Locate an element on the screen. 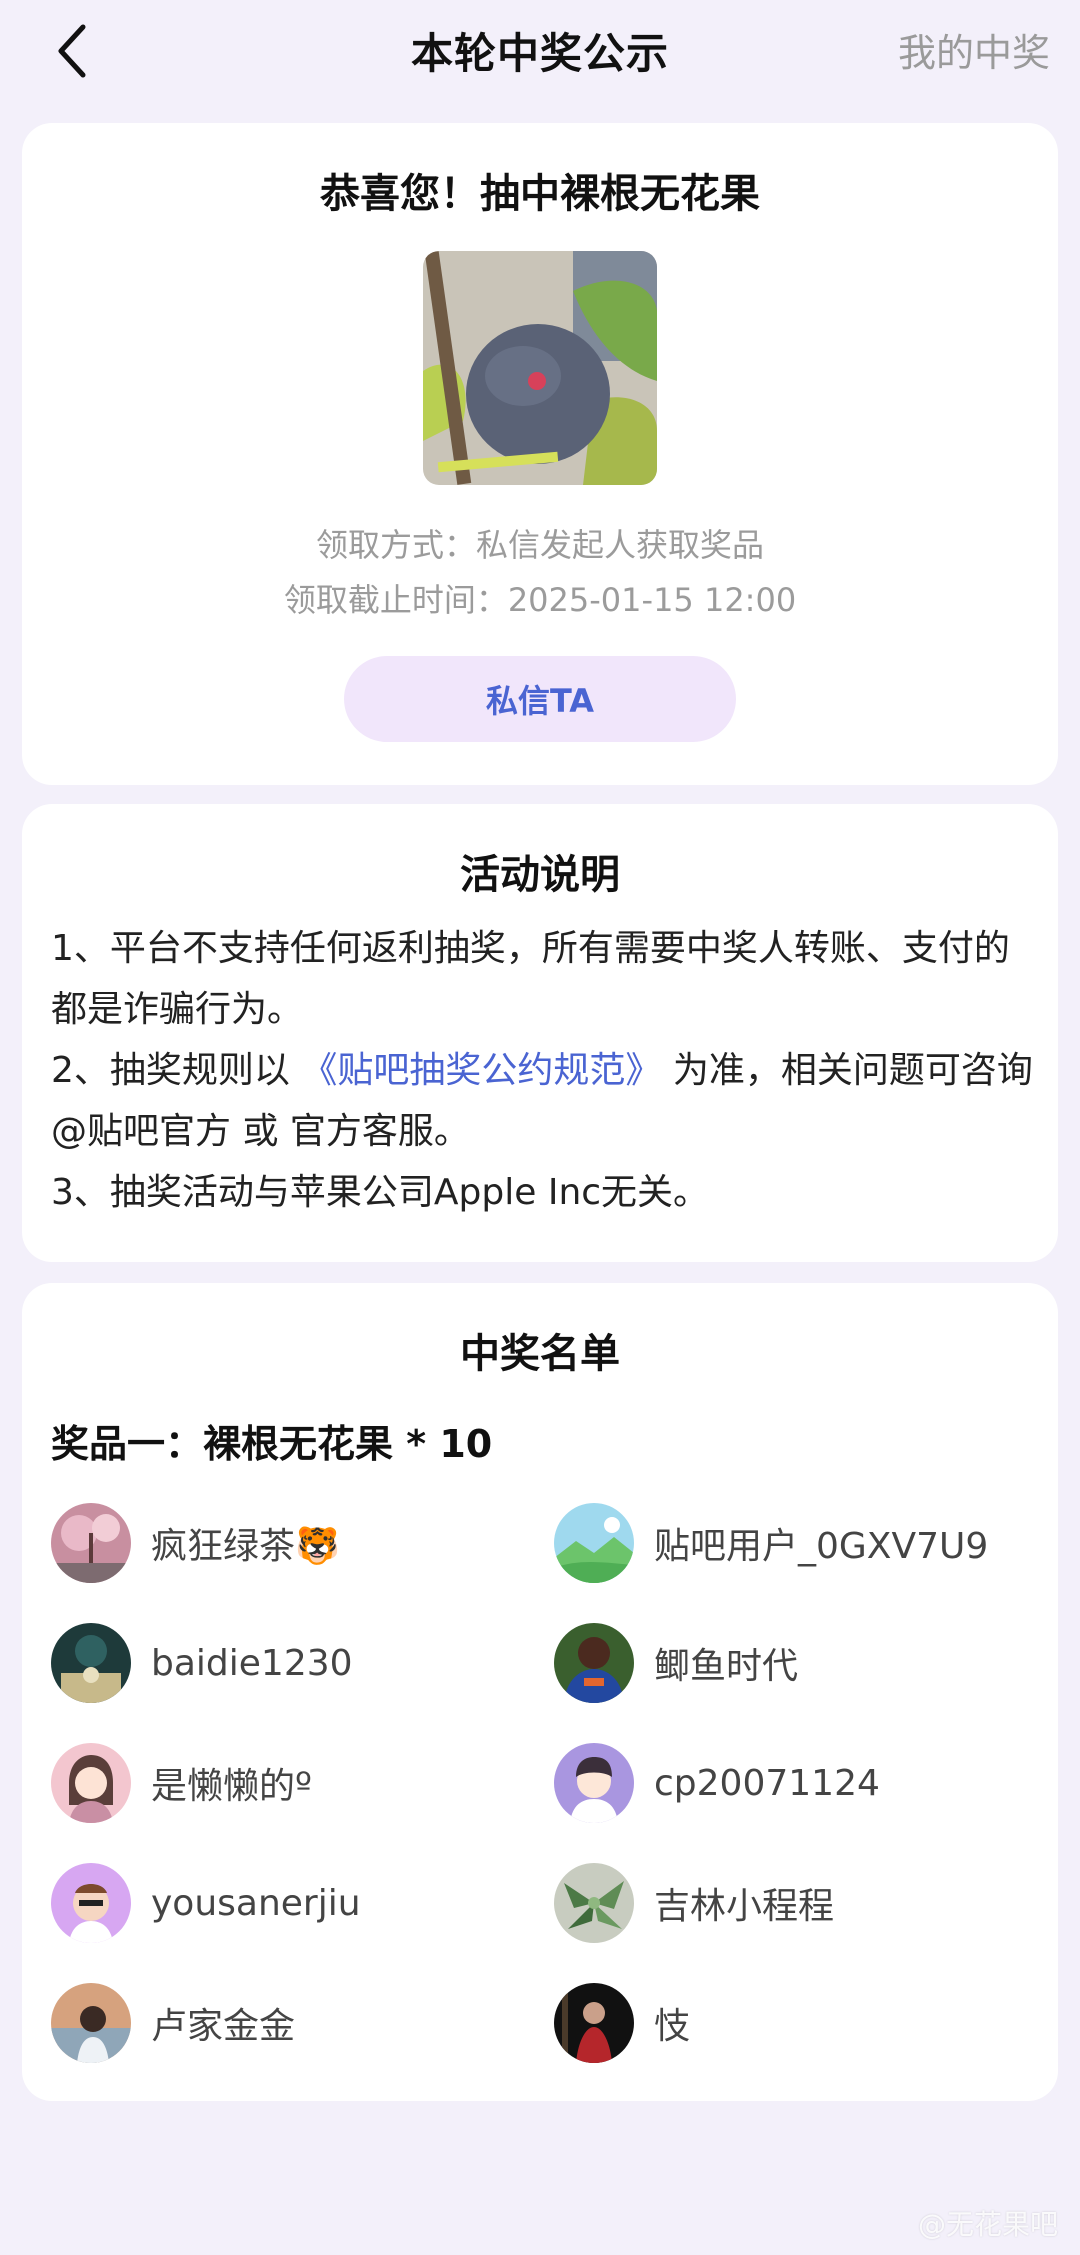 The height and width of the screenshot is (2255, 1080). winner-item: 是懒懒的º is located at coordinates (181, 1783).